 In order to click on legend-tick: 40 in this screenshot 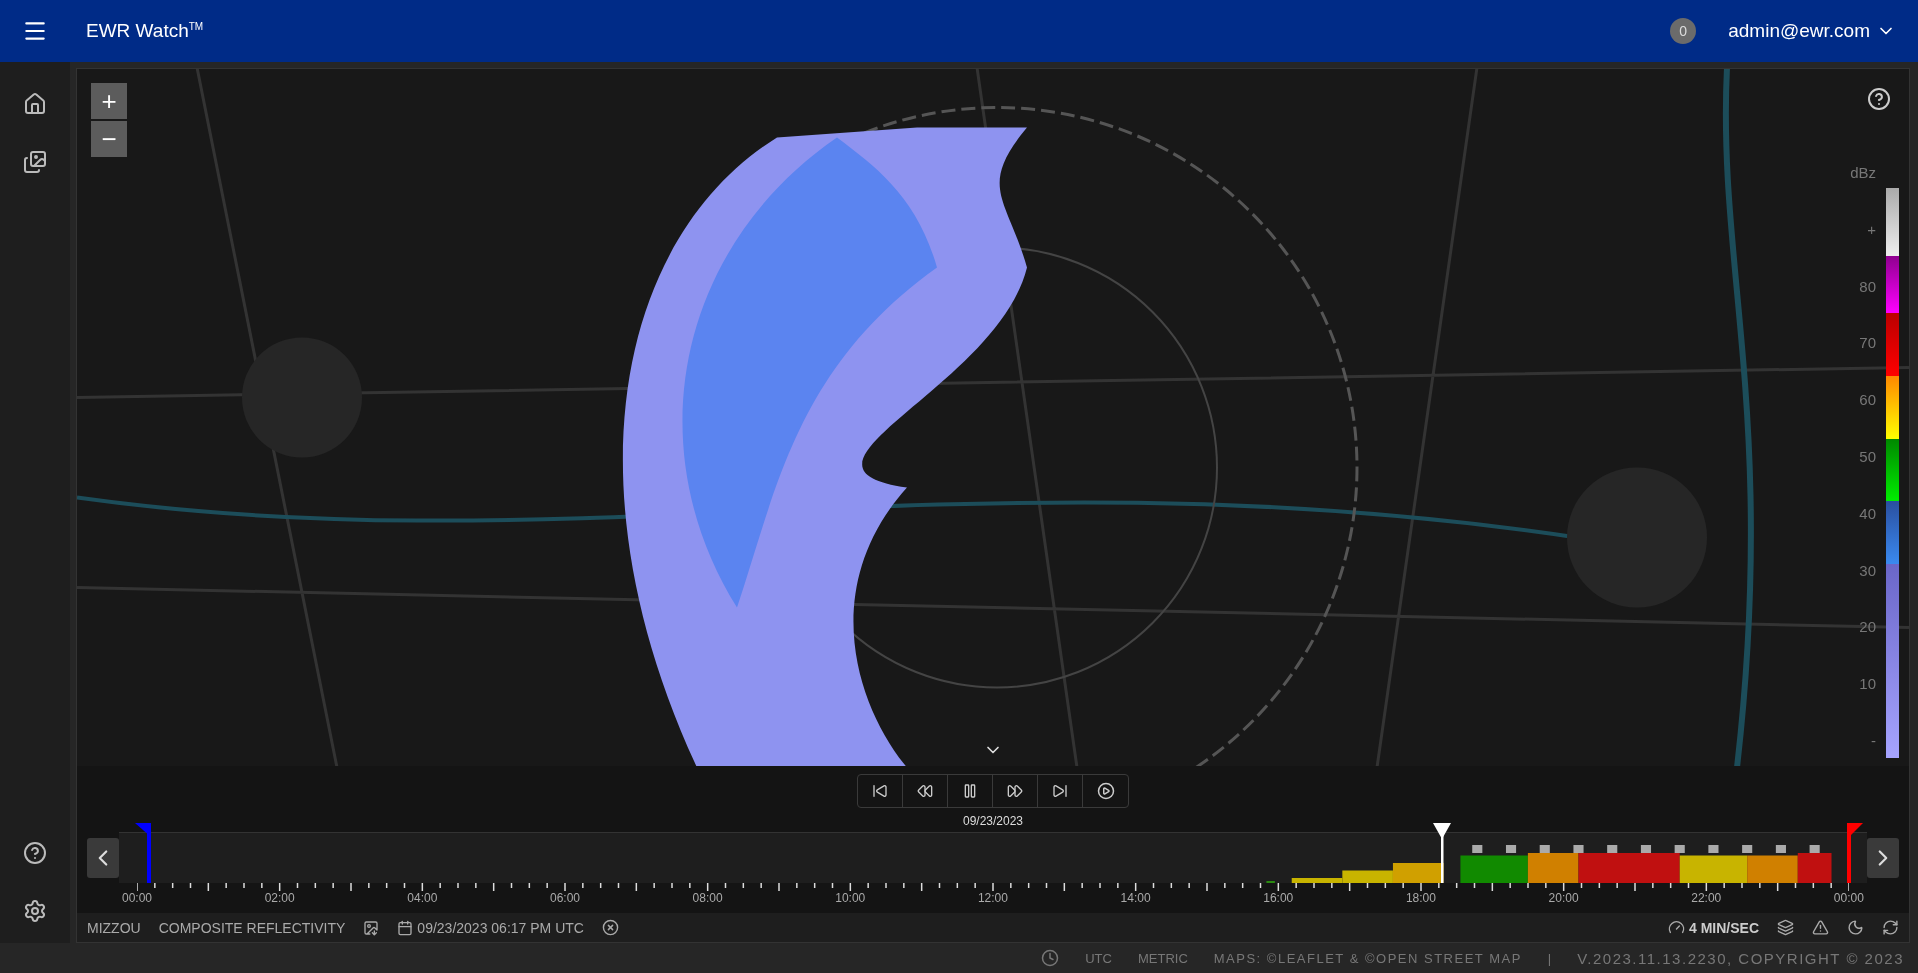, I will do `click(1867, 513)`.